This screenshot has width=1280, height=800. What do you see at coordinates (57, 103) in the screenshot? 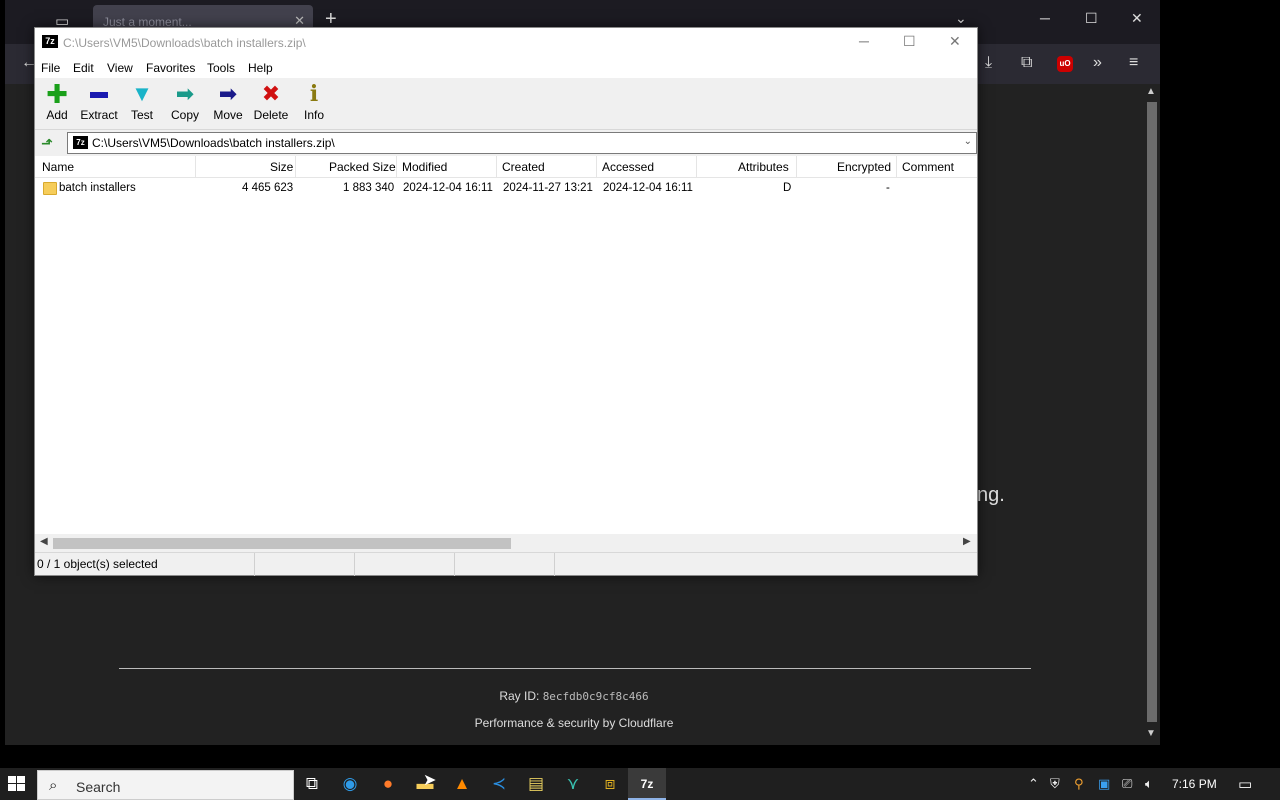
I see `add-button: ✚ Add` at bounding box center [57, 103].